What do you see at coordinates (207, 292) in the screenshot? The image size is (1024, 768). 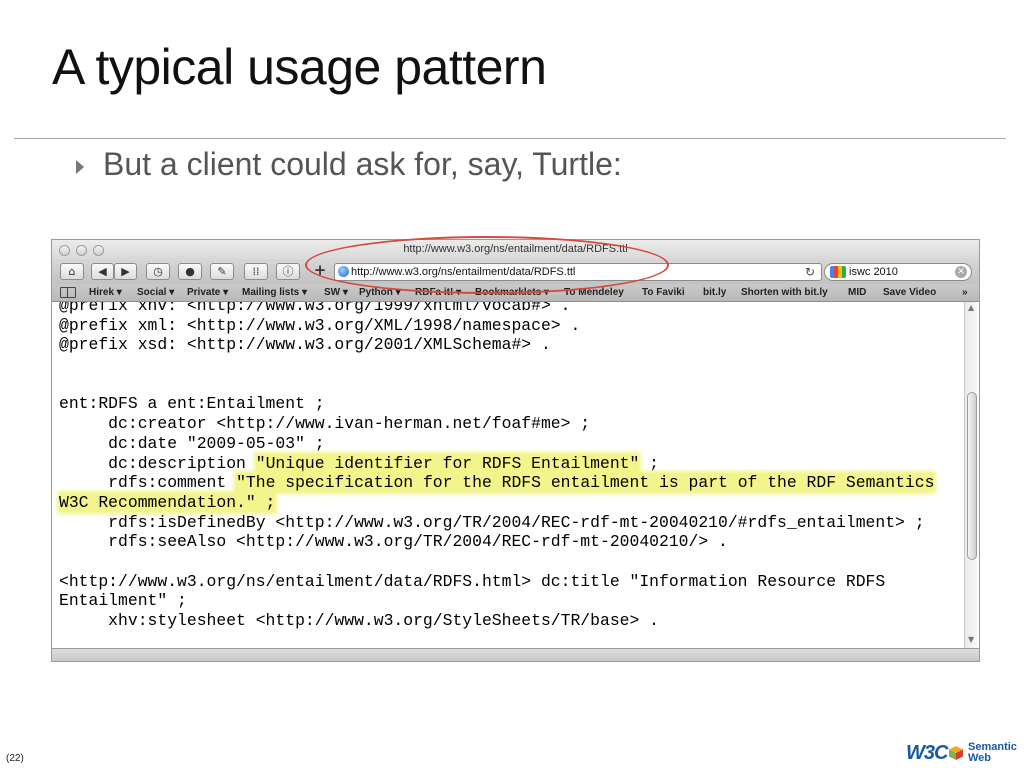 I see `bookmark-item: Private ▾` at bounding box center [207, 292].